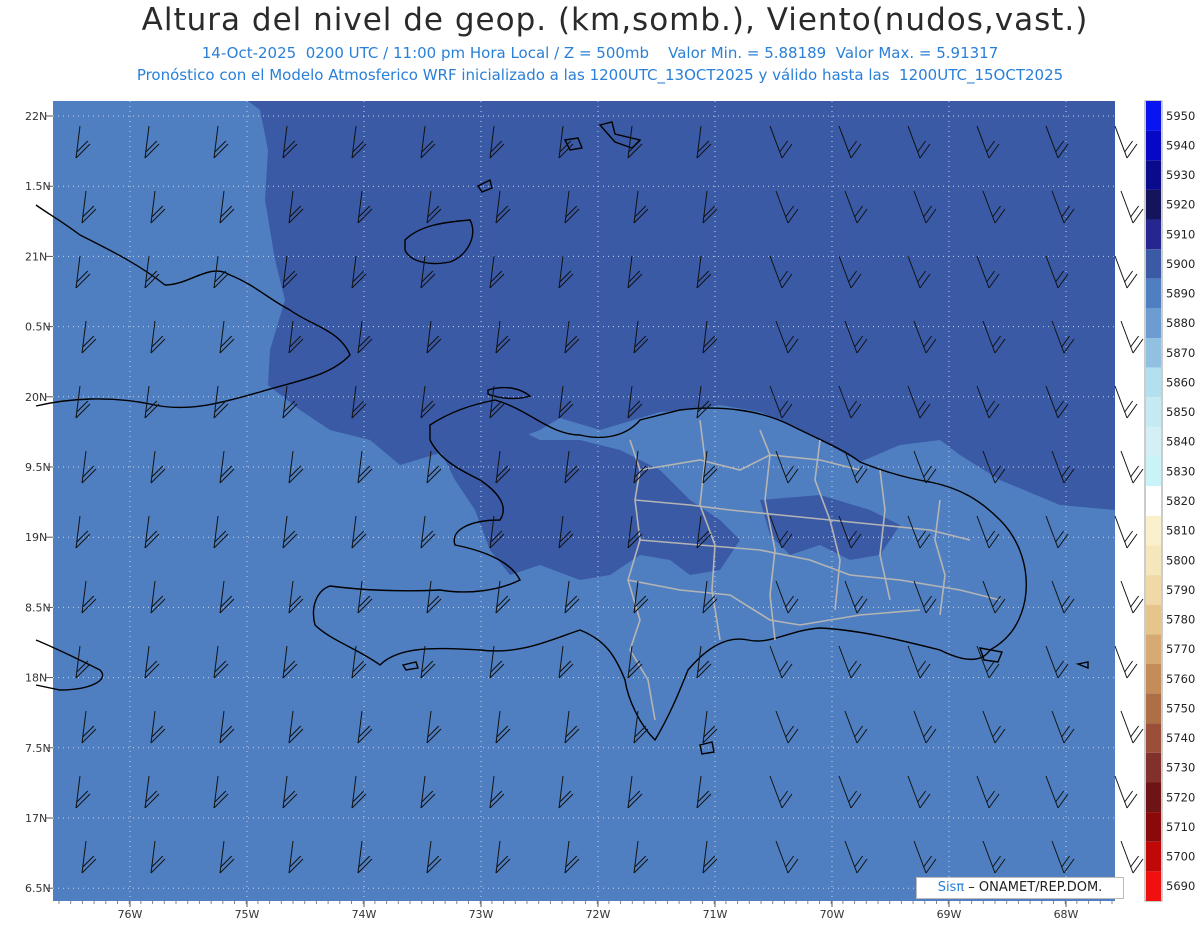 The image size is (1200, 927). What do you see at coordinates (1033, 887) in the screenshot?
I see `credit-text: – ONAMET/REP.DOM.` at bounding box center [1033, 887].